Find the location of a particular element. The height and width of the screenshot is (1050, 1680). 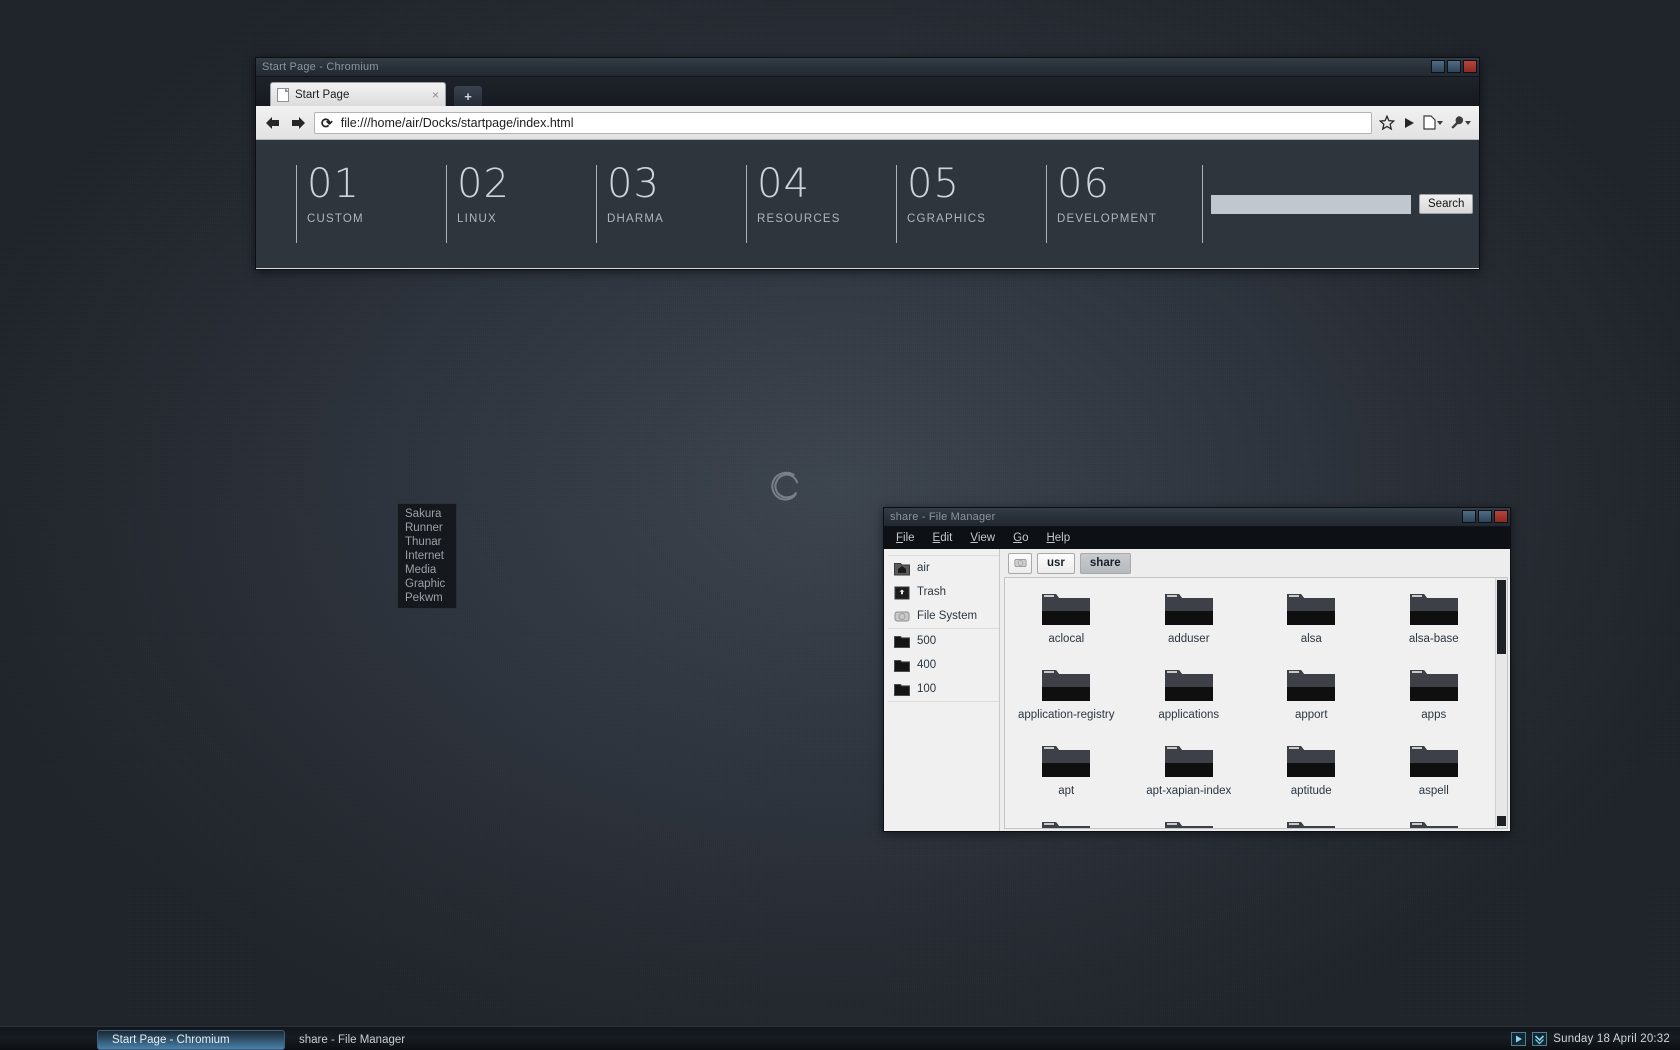

file-item: aspell is located at coordinates (1434, 778).